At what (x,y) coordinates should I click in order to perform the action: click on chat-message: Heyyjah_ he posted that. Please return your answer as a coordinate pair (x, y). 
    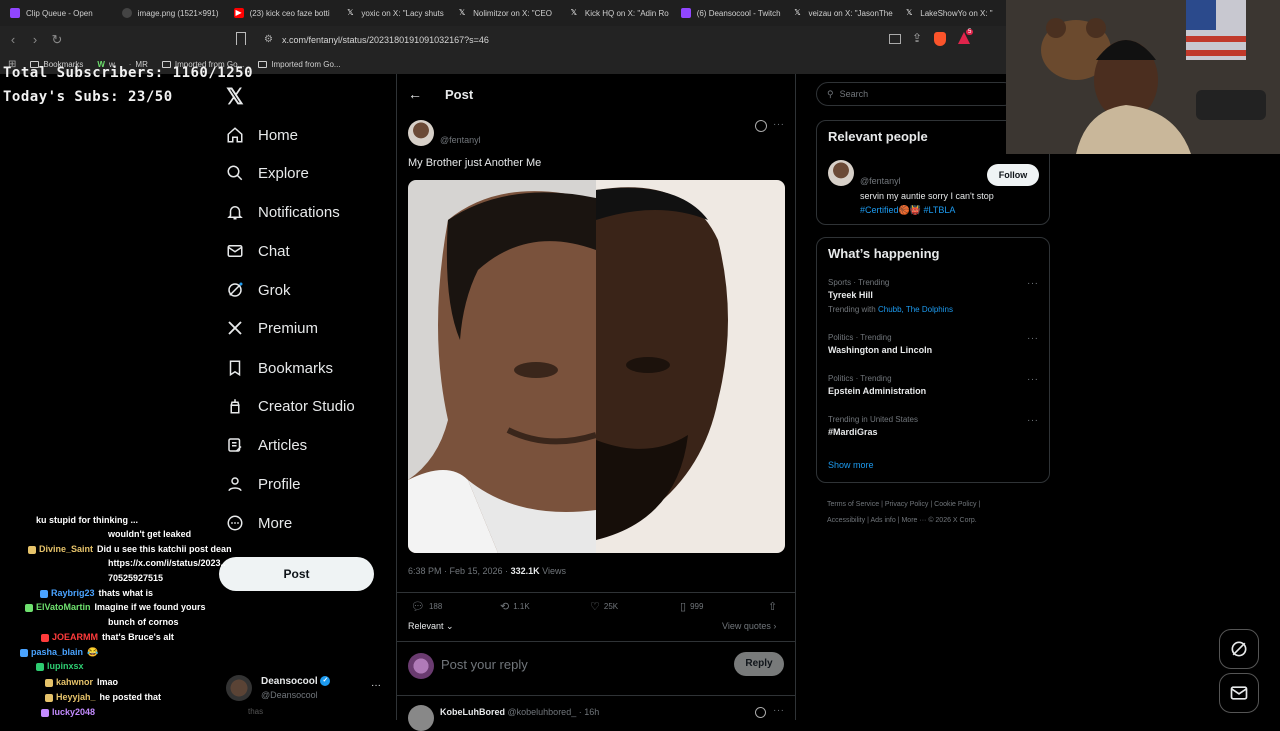
    Looking at the image, I should click on (103, 697).